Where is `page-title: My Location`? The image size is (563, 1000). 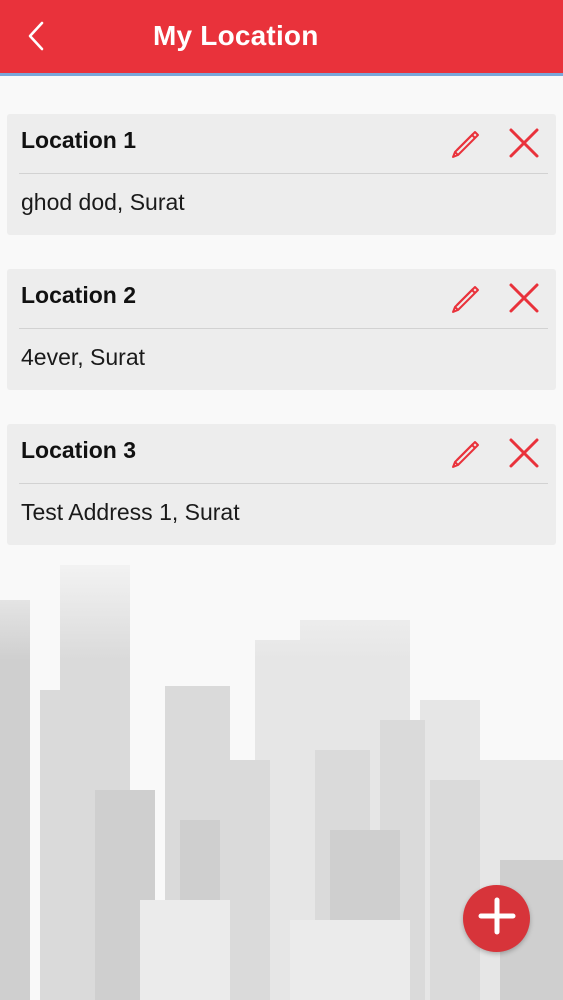
page-title: My Location is located at coordinates (236, 35).